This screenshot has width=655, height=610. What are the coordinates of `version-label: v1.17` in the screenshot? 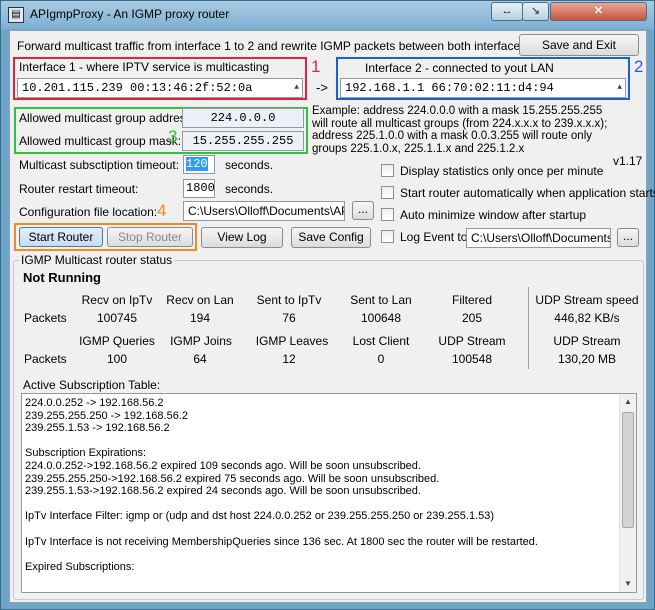 It's located at (628, 161).